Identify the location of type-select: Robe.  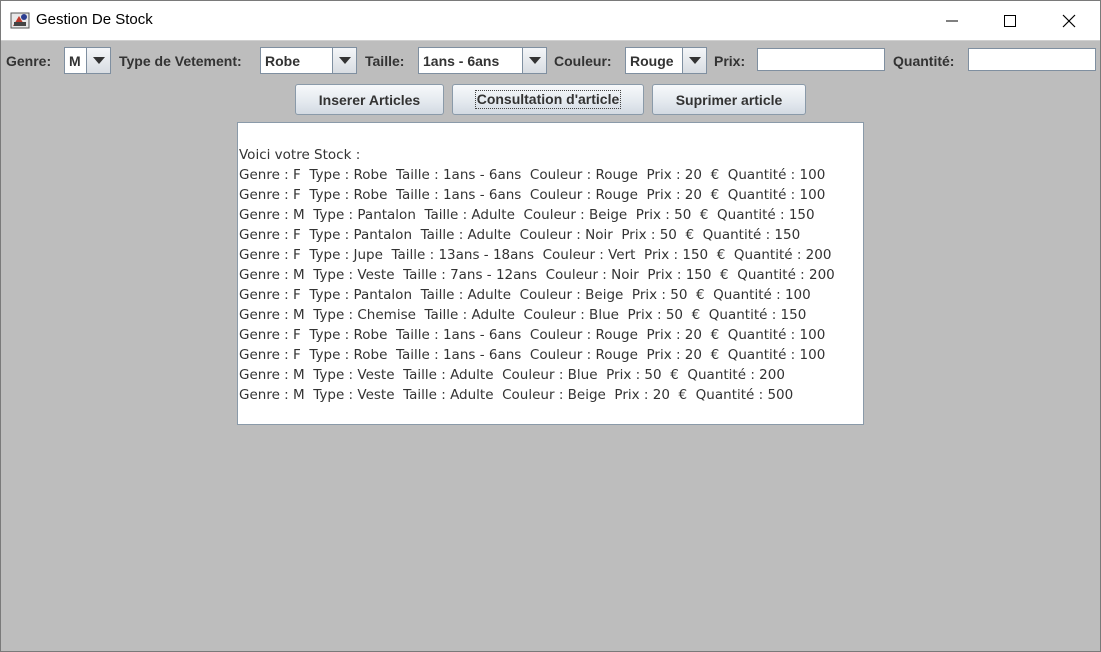
(308, 60).